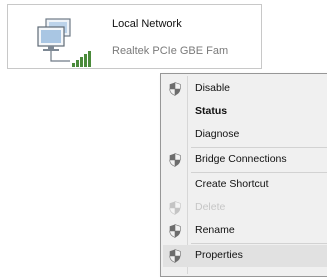 The image size is (327, 277). Describe the element at coordinates (245, 208) in the screenshot. I see `menu-item-delete: Delete` at that location.